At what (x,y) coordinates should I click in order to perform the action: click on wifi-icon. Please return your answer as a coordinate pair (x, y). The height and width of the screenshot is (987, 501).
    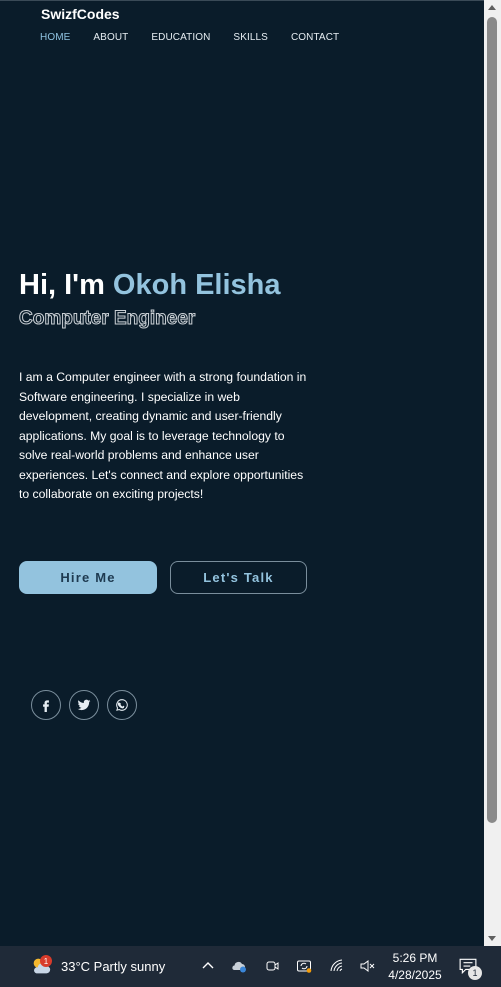
    Looking at the image, I should click on (337, 967).